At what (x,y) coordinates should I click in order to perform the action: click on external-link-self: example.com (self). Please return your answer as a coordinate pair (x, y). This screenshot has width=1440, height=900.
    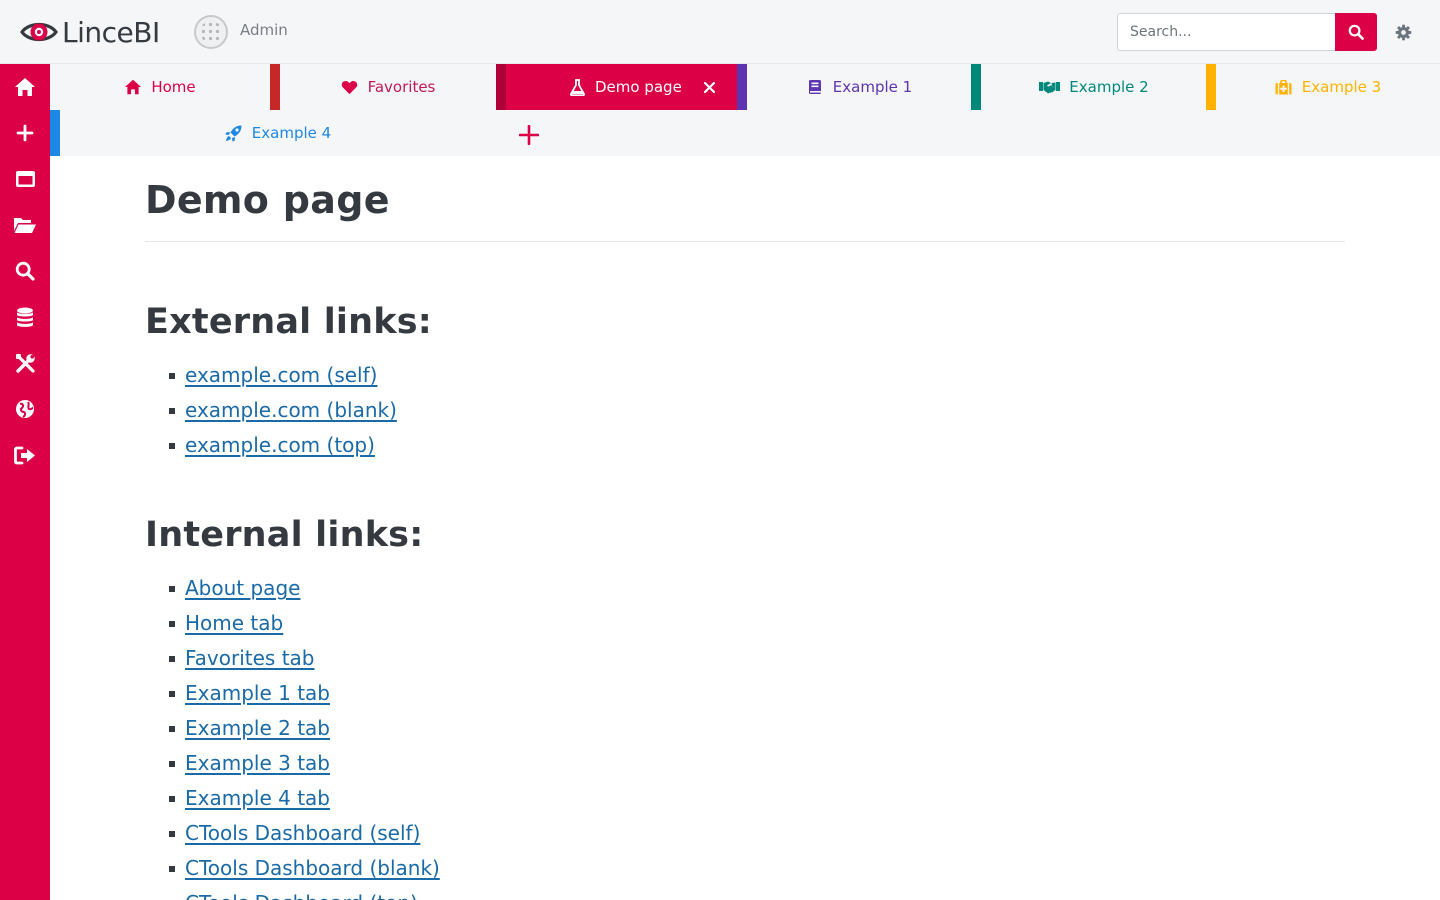
    Looking at the image, I should click on (281, 375).